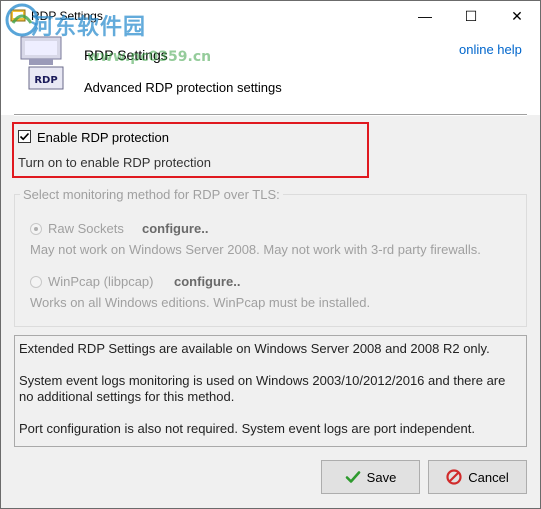  I want to click on title-bar: RDP Settings — ☐ ✕, so click(270, 16).